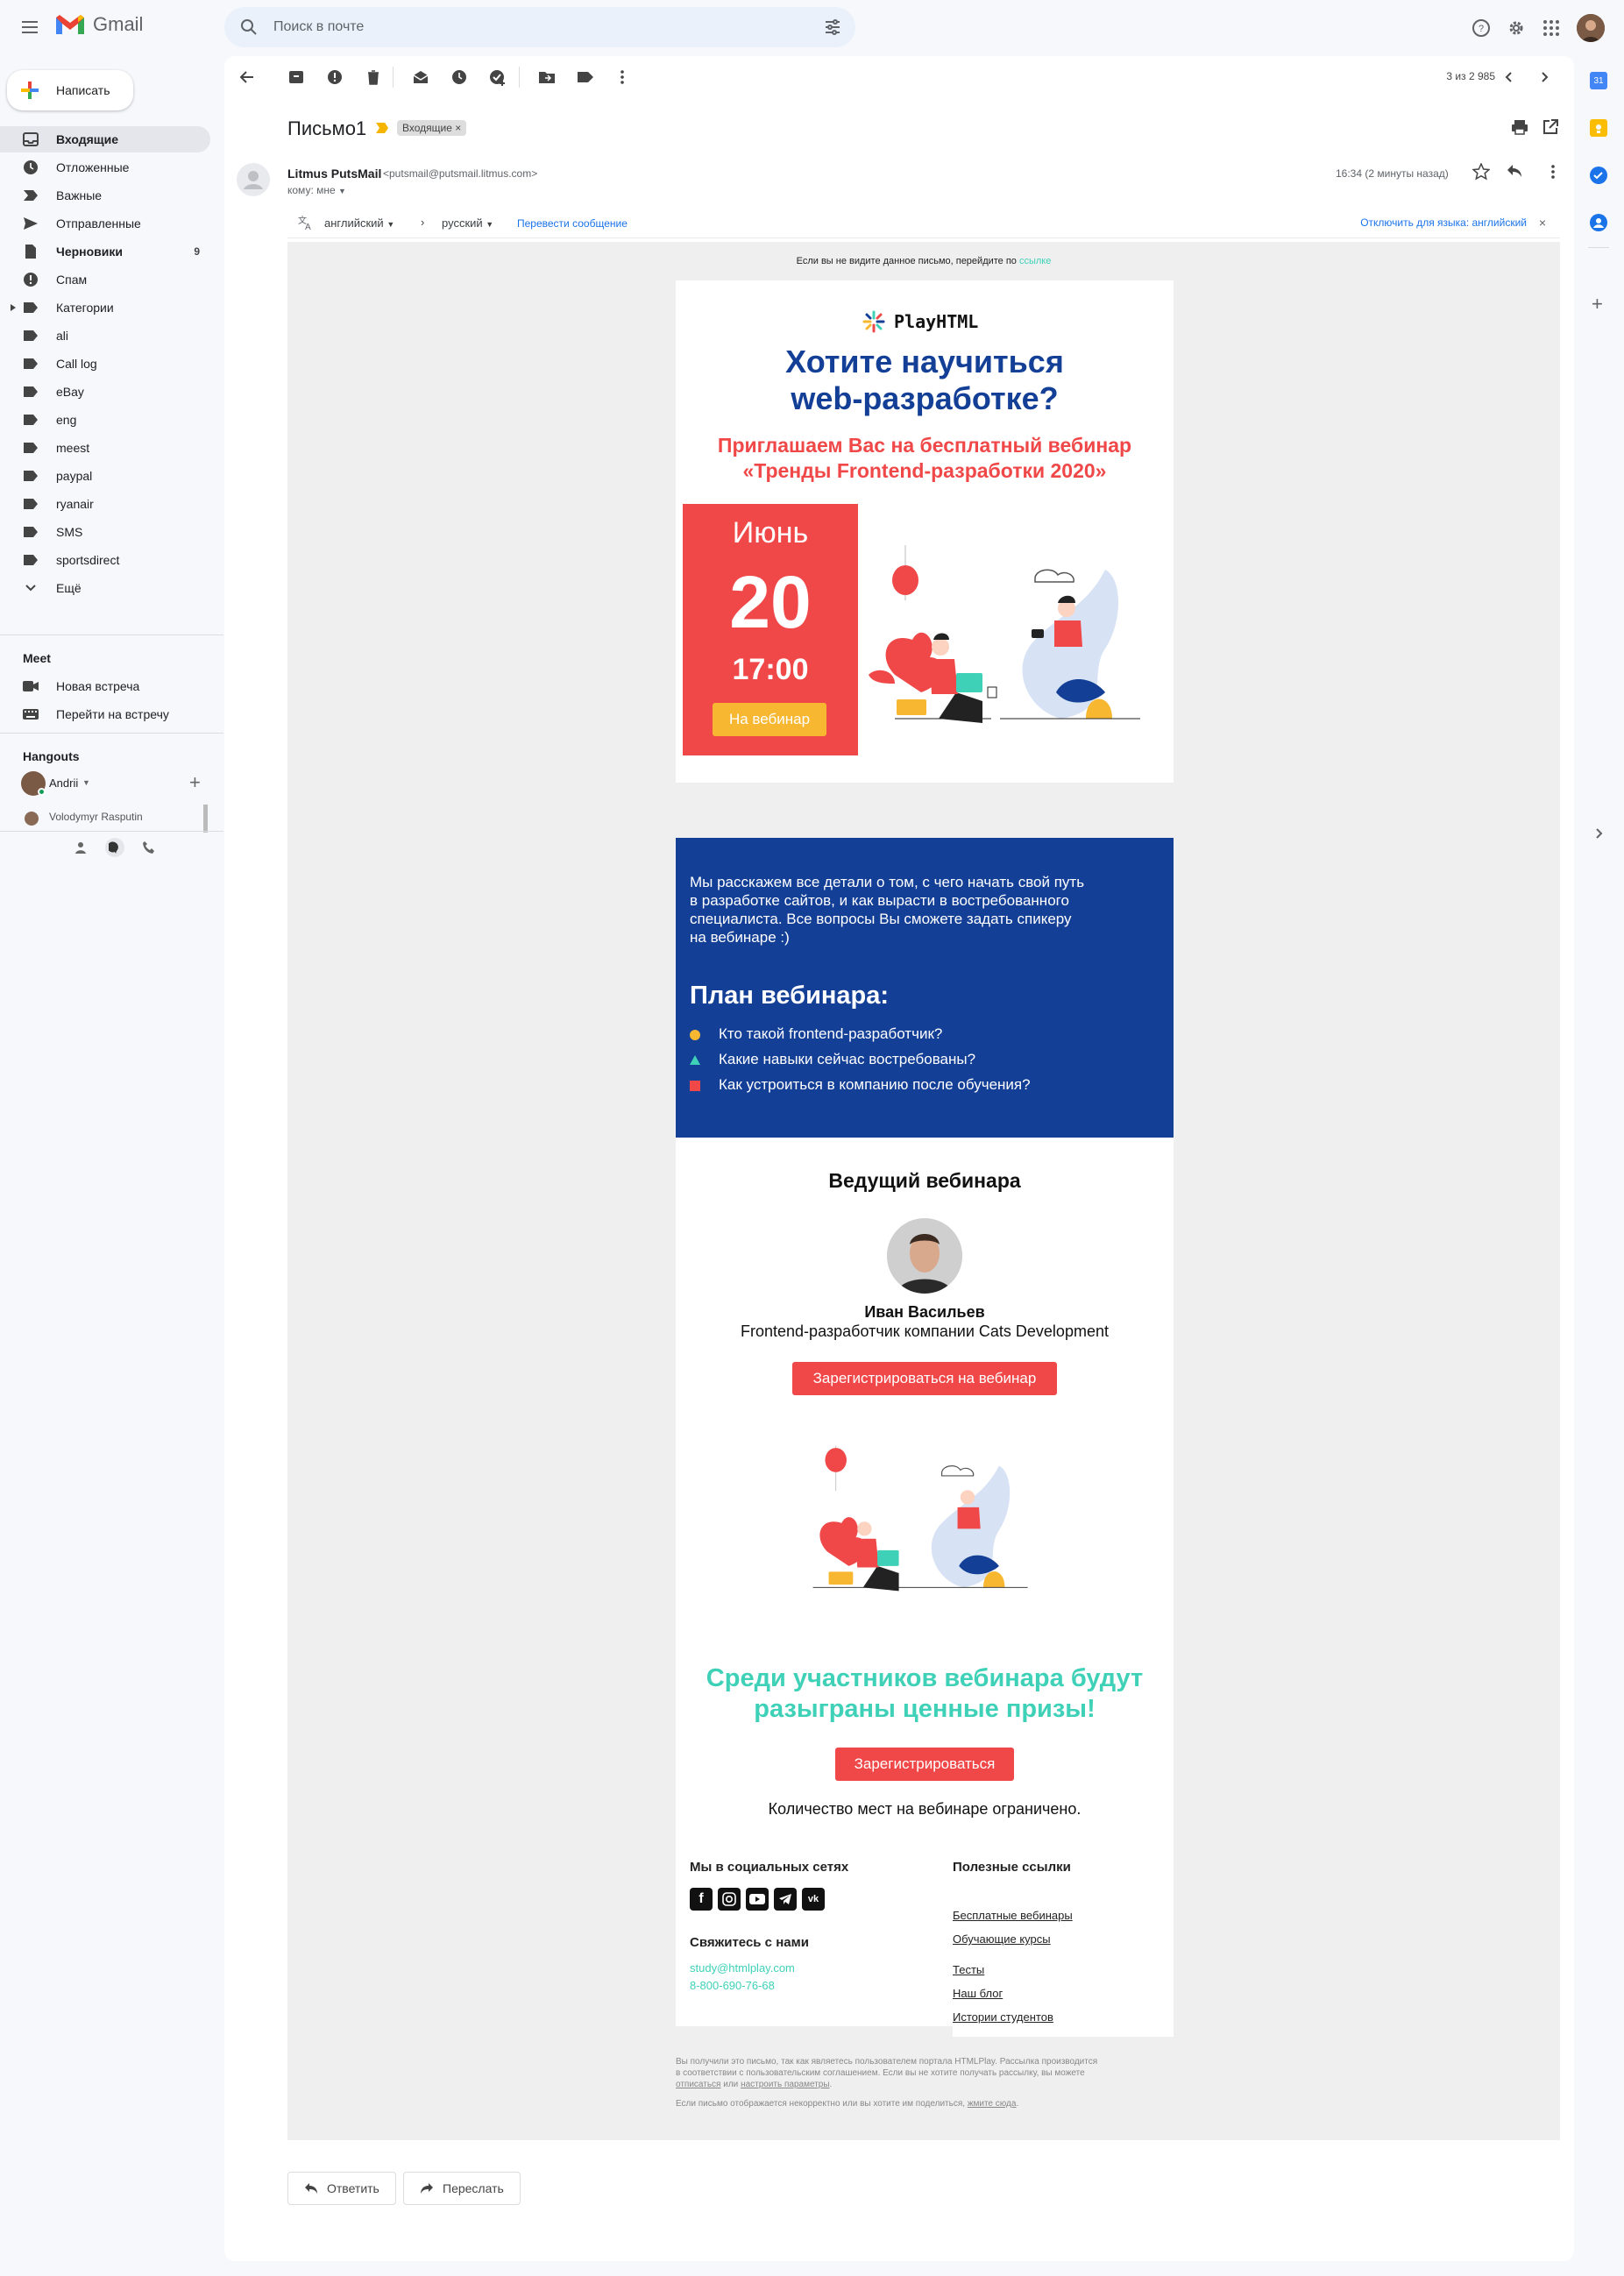 This screenshot has width=1624, height=2276. Describe the element at coordinates (114, 847) in the screenshot. I see `chat-bubble-icon` at that location.